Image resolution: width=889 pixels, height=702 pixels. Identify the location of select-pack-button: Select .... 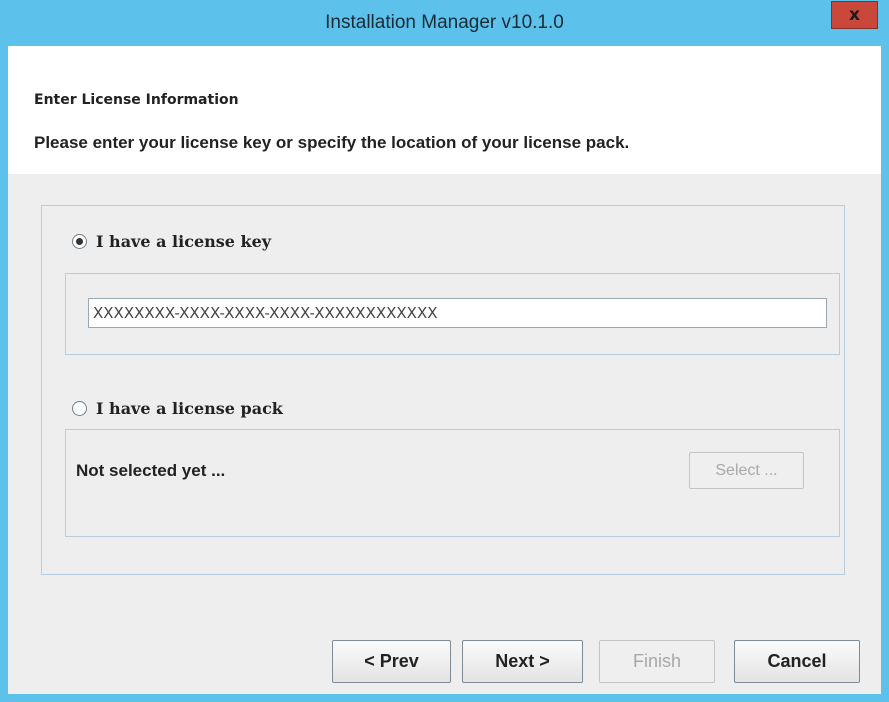
(746, 470).